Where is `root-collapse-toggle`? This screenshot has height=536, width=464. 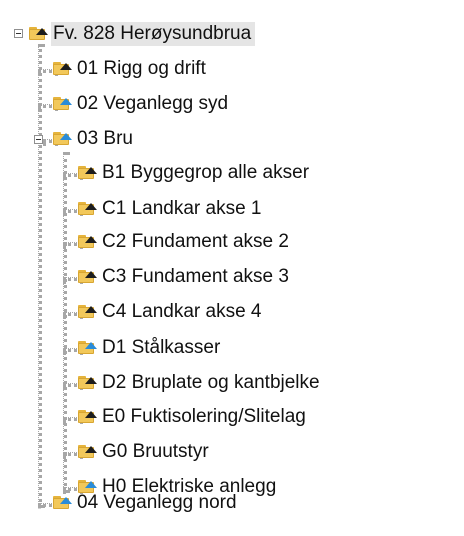
root-collapse-toggle is located at coordinates (18, 33).